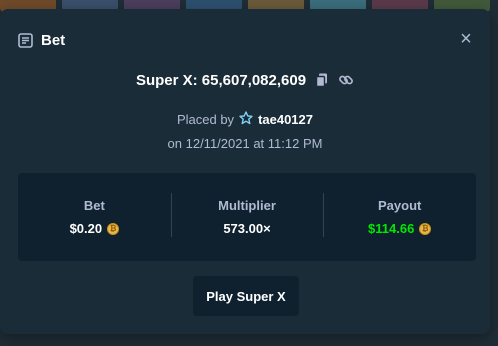  Describe the element at coordinates (247, 228) in the screenshot. I see `stat-multiplier-value: 573.00×` at that location.